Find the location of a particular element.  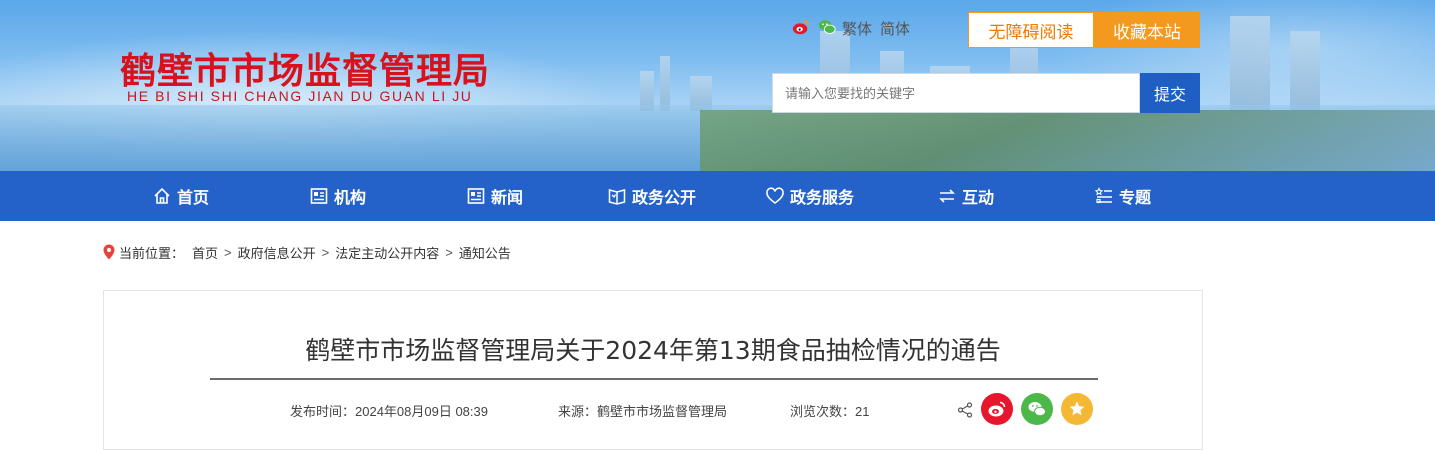

lang-simplified-link: 简体 is located at coordinates (895, 29).